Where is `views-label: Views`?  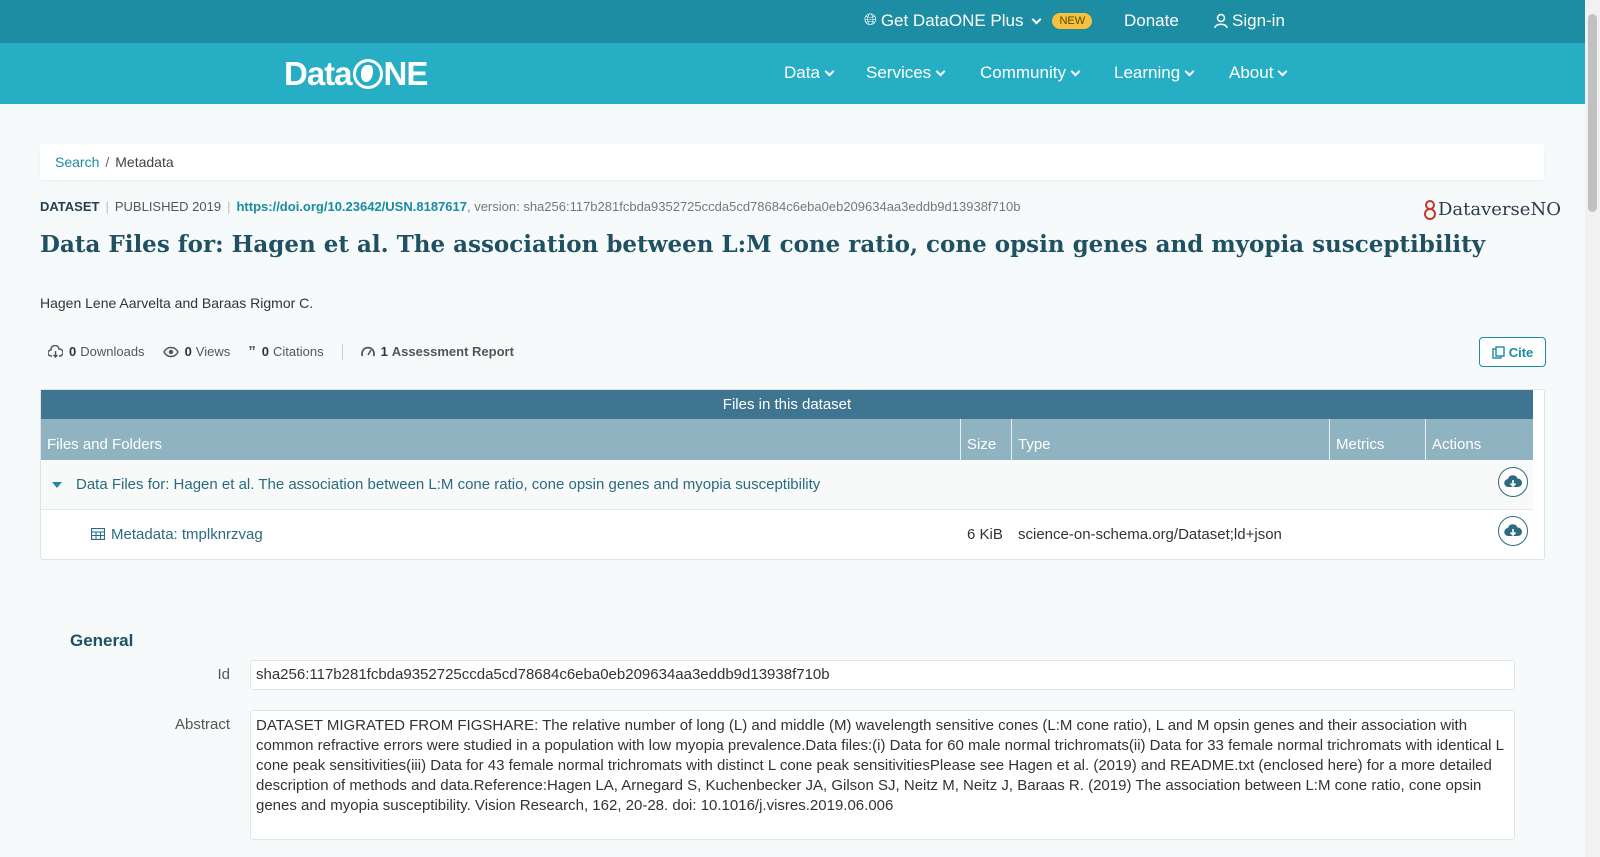 views-label: Views is located at coordinates (213, 351).